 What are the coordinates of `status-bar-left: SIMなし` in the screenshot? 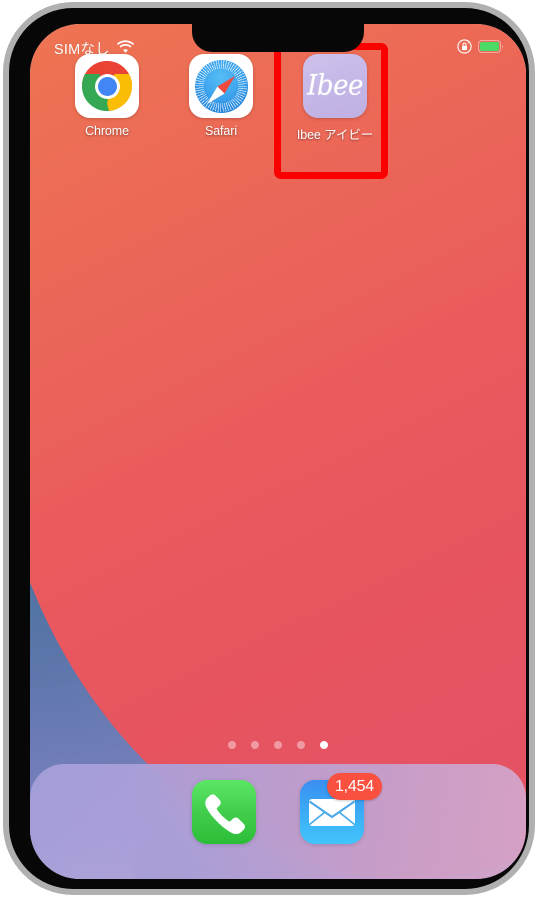 It's located at (94, 48).